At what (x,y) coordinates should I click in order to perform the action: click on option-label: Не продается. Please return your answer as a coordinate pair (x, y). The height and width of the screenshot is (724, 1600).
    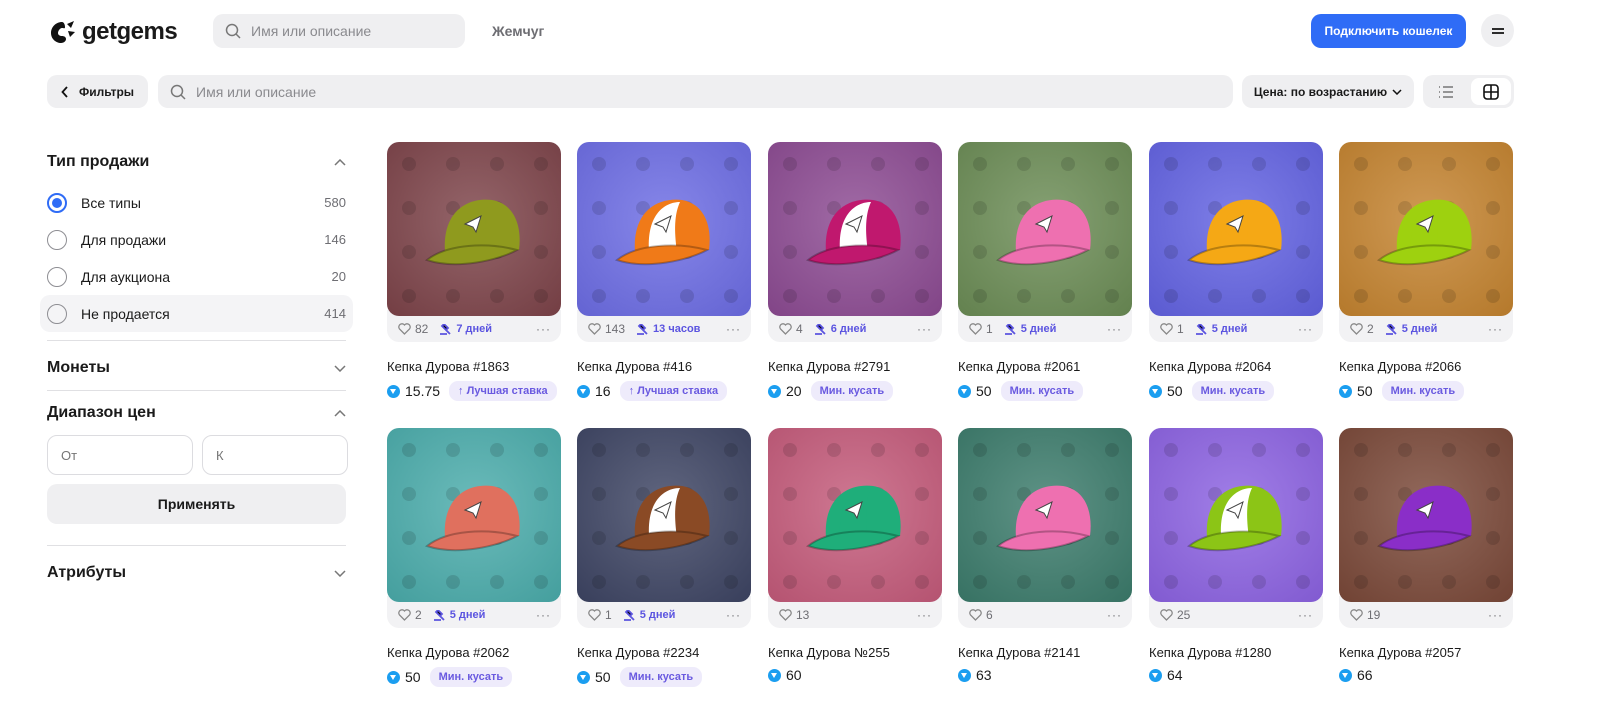
    Looking at the image, I should click on (125, 313).